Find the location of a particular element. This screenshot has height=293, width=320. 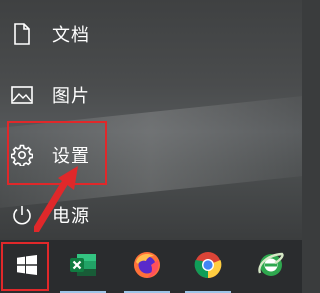

taskbar-app-firefox is located at coordinates (147, 266).